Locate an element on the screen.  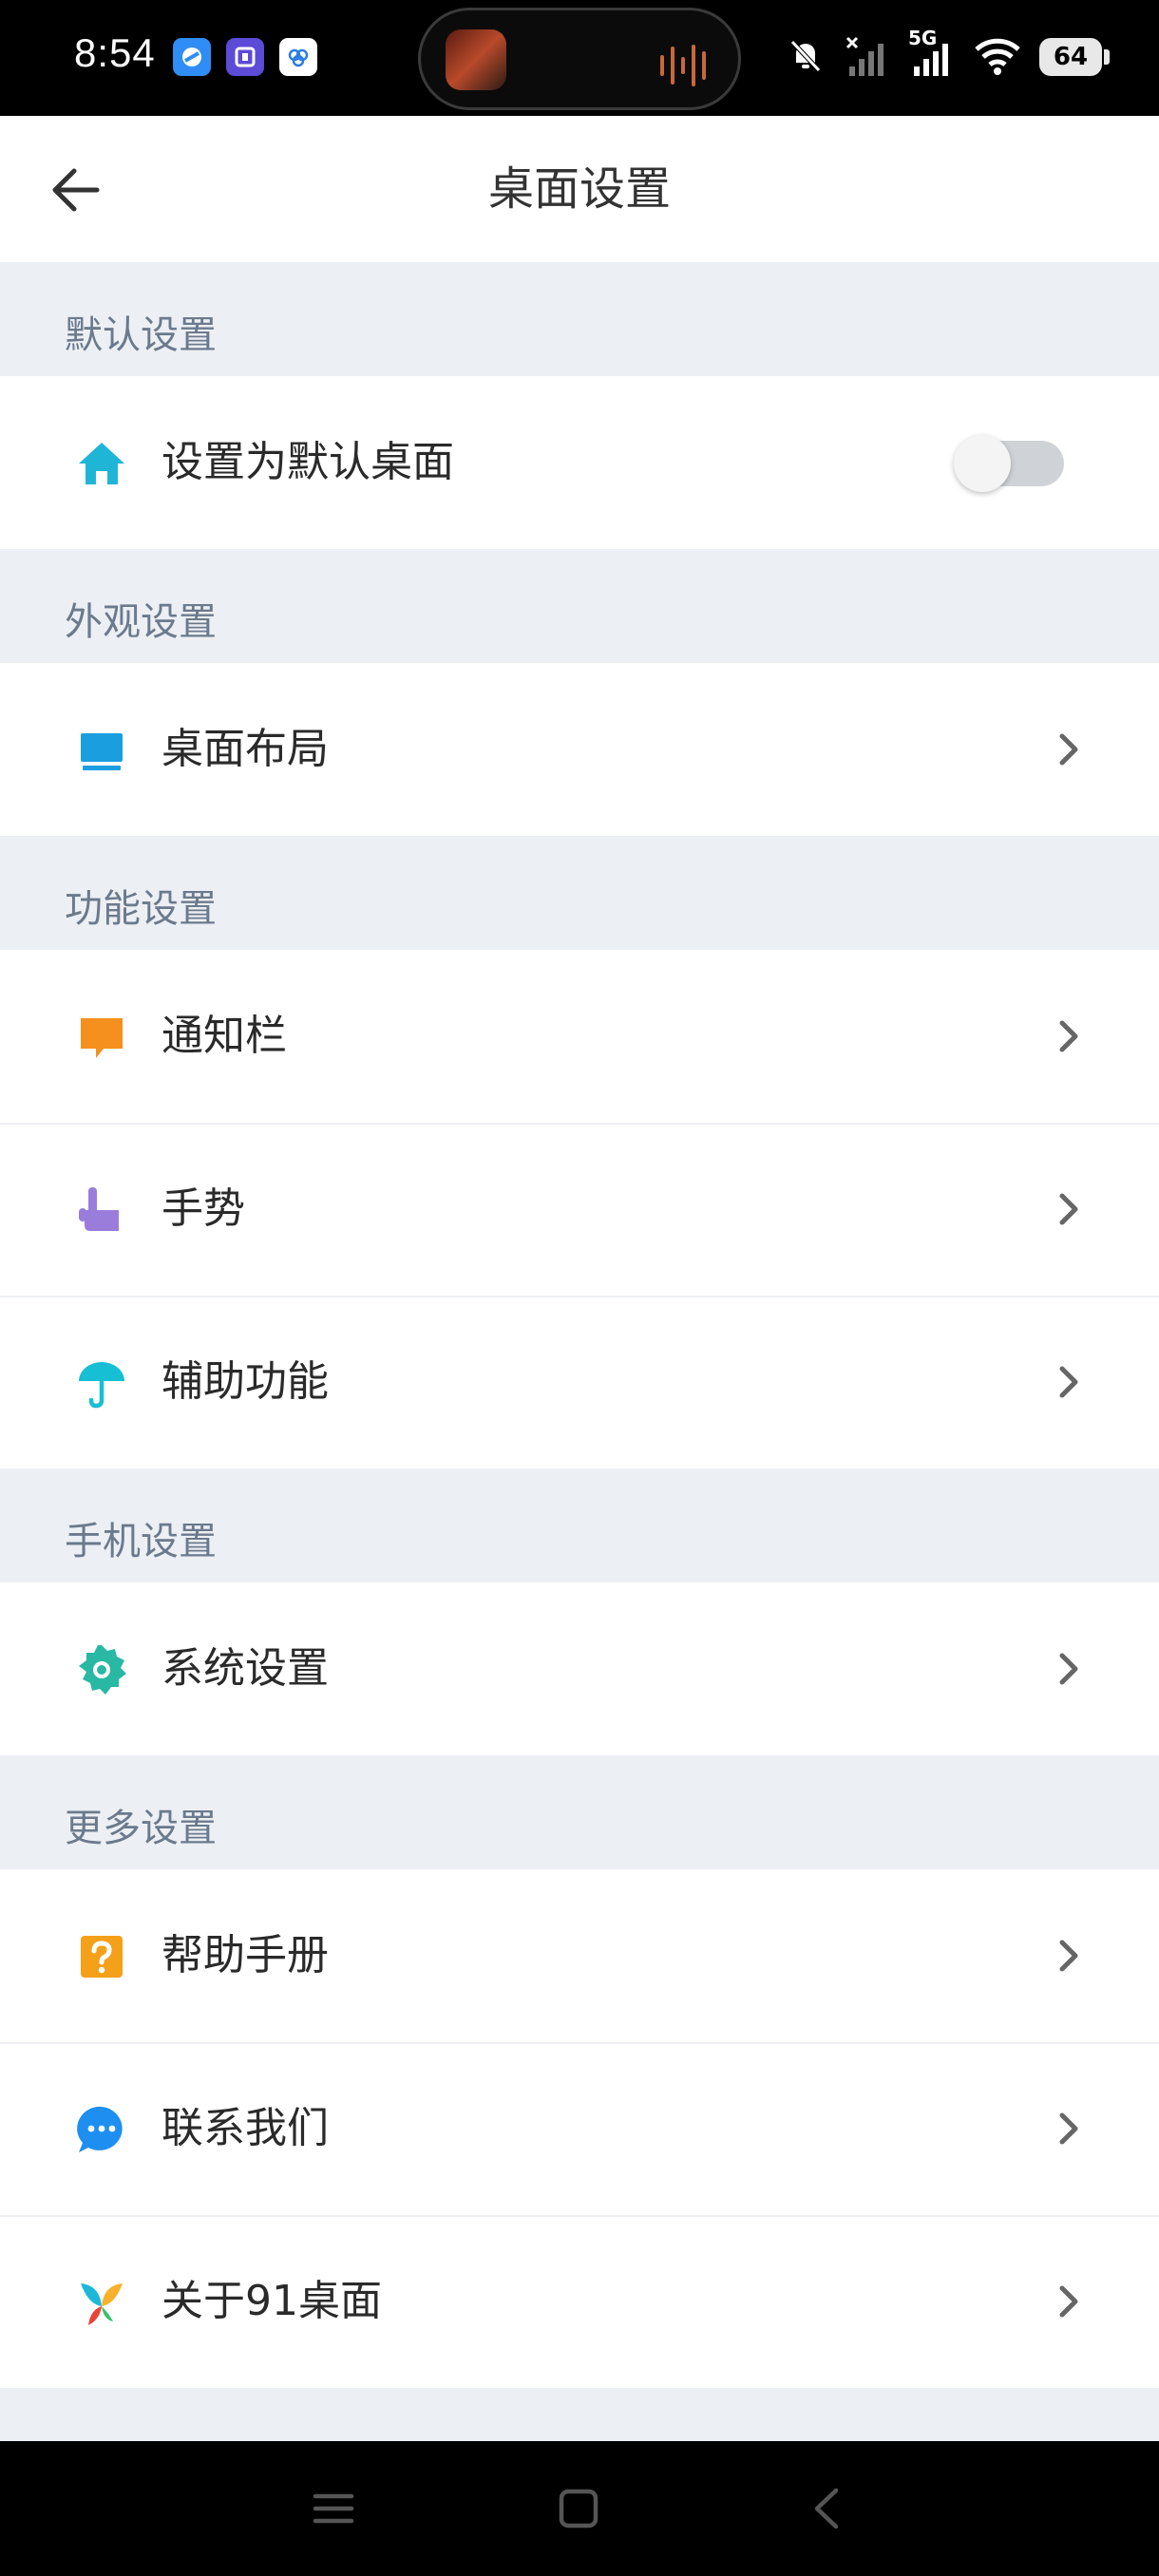
help-icon is located at coordinates (101, 1956).